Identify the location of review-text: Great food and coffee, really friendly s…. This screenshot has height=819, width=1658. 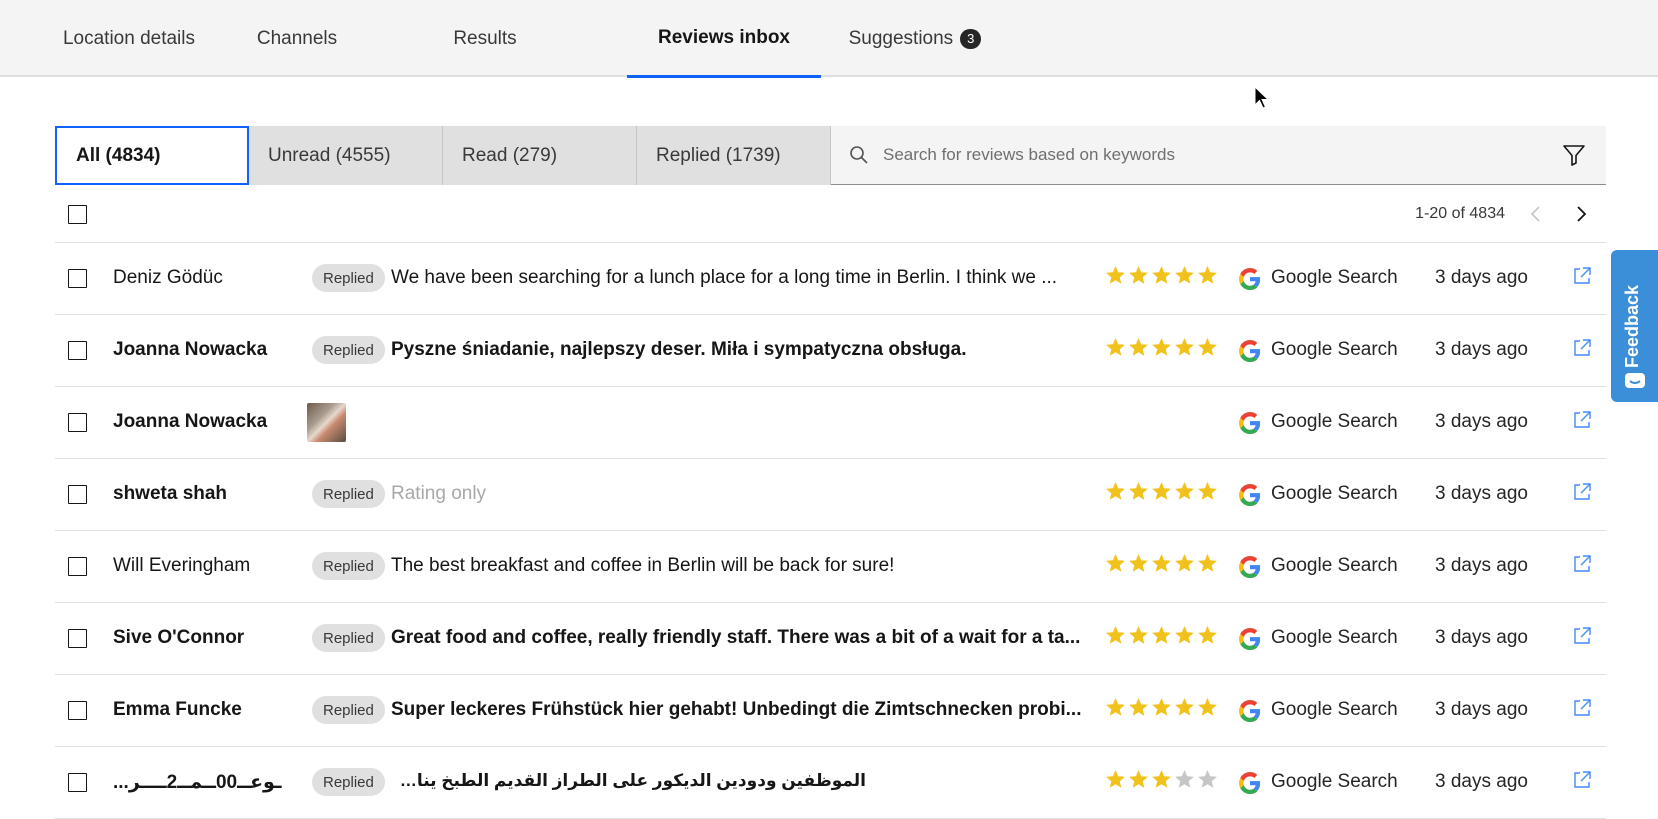
(736, 637).